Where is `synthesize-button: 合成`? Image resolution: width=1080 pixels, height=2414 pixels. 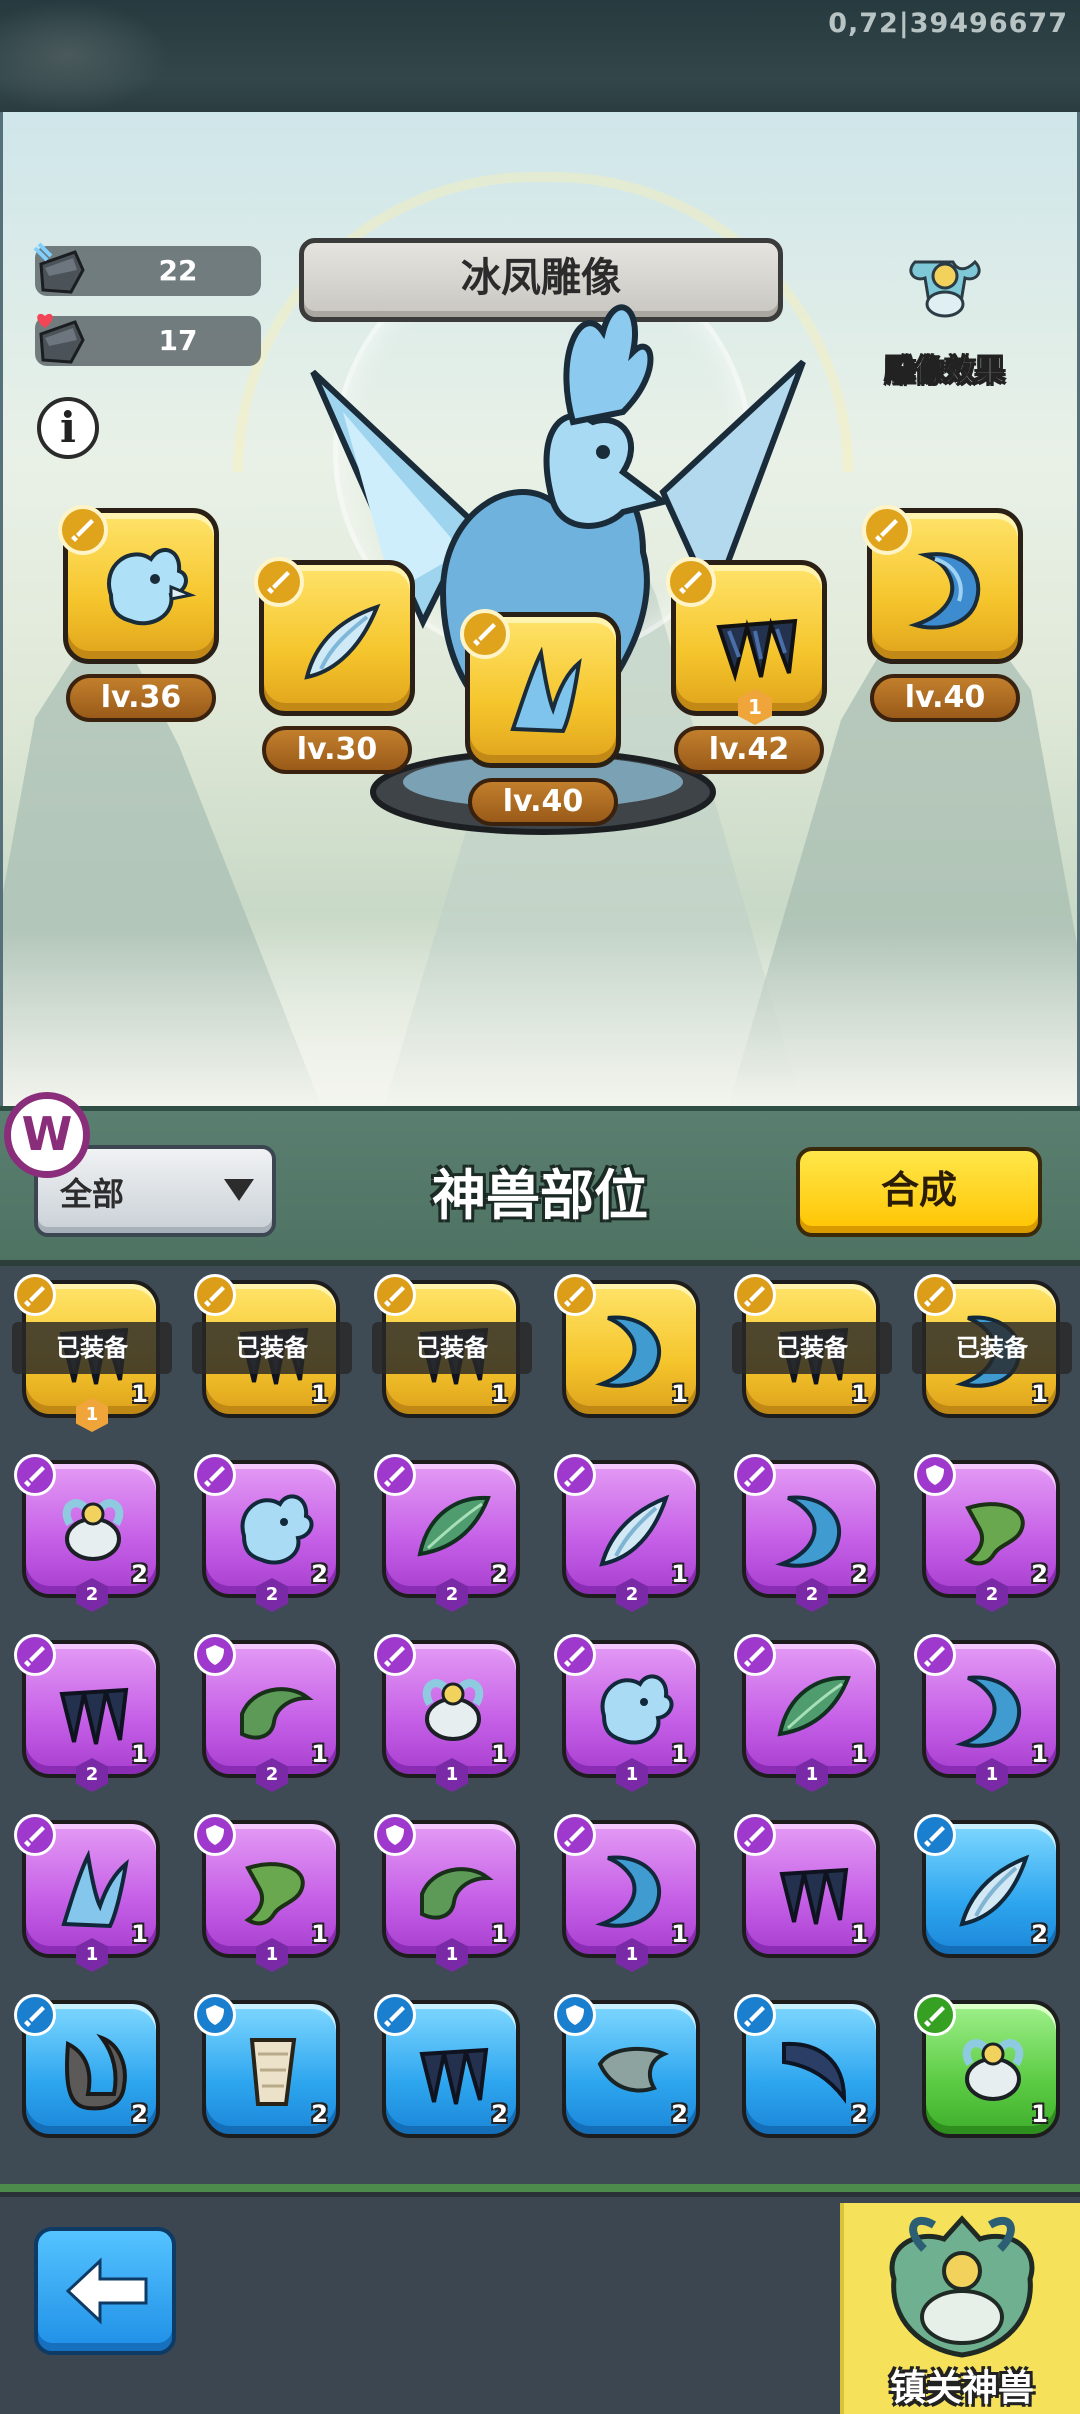
synthesize-button: 合成 is located at coordinates (919, 1192).